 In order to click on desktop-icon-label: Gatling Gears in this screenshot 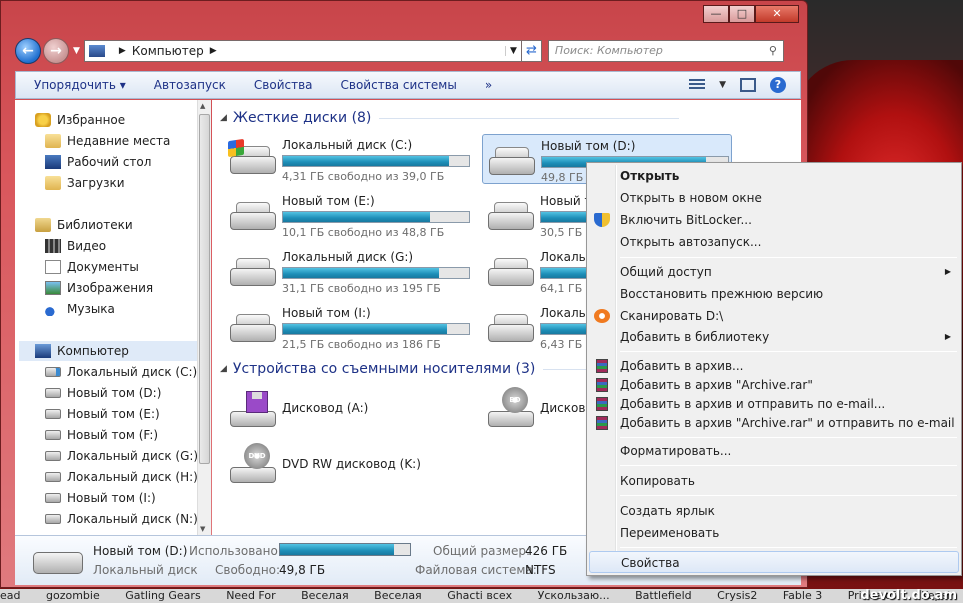, I will do `click(162, 595)`.